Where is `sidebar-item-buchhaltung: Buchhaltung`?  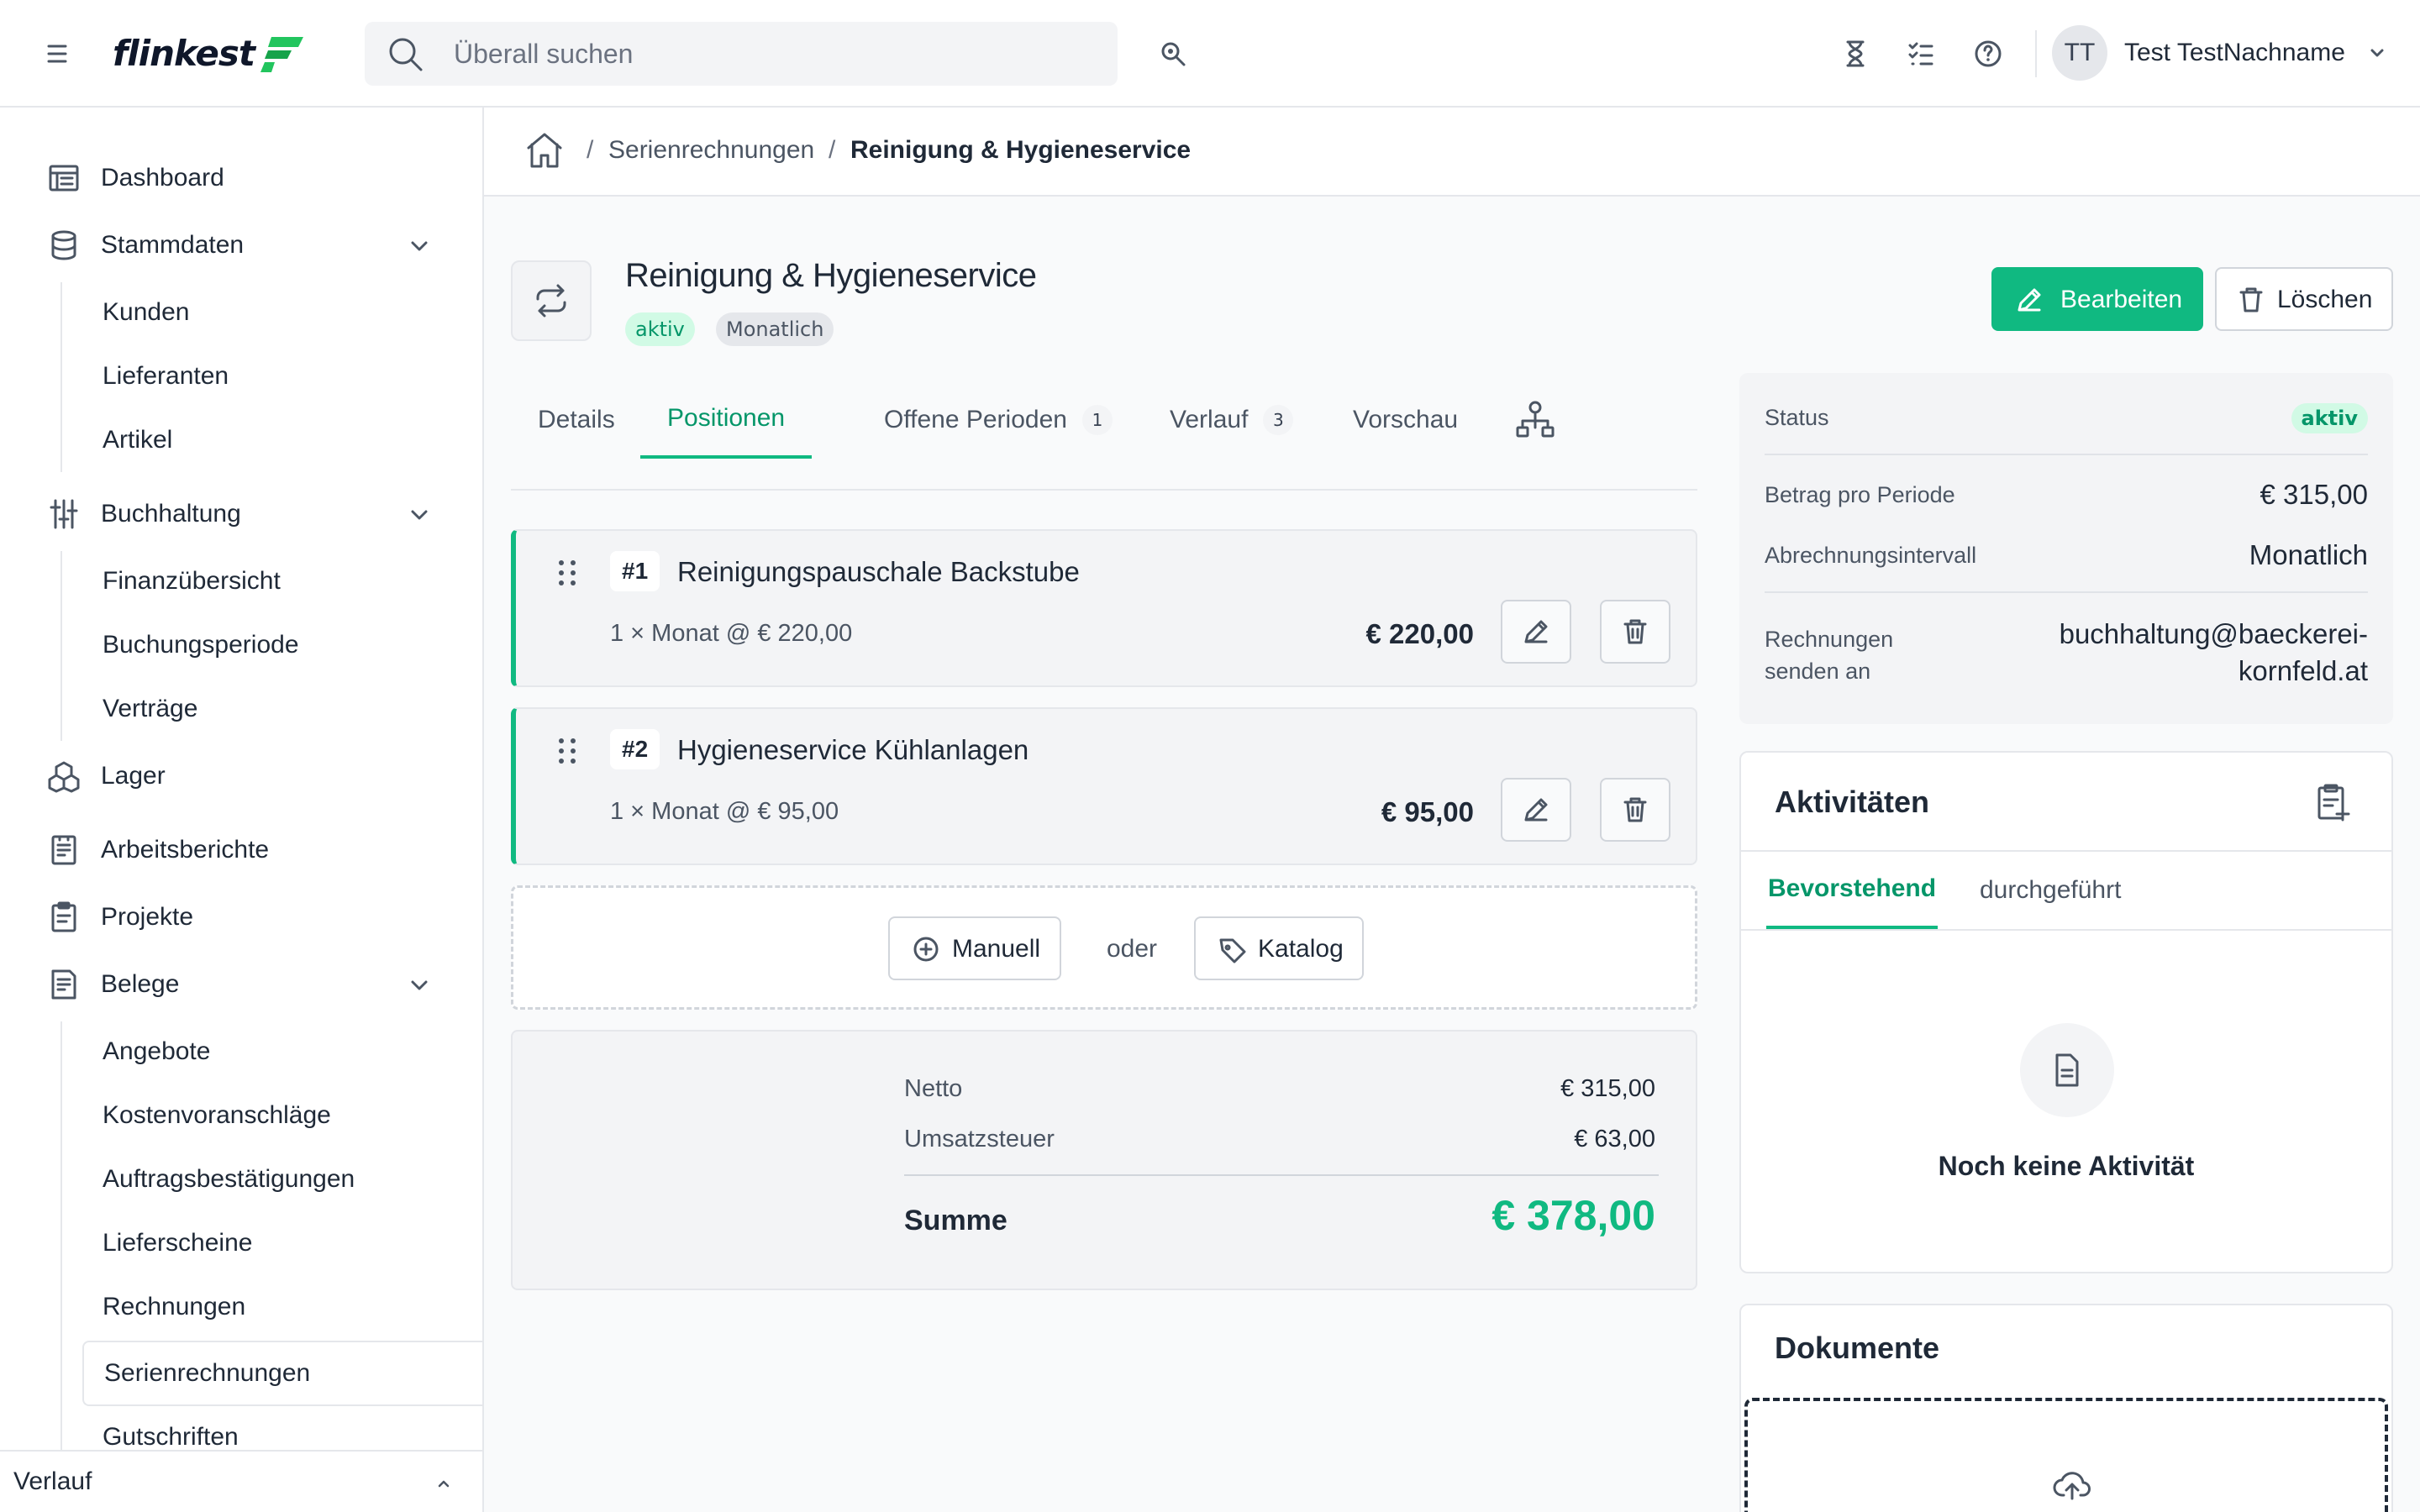 sidebar-item-buchhaltung: Buchhaltung is located at coordinates (241, 514).